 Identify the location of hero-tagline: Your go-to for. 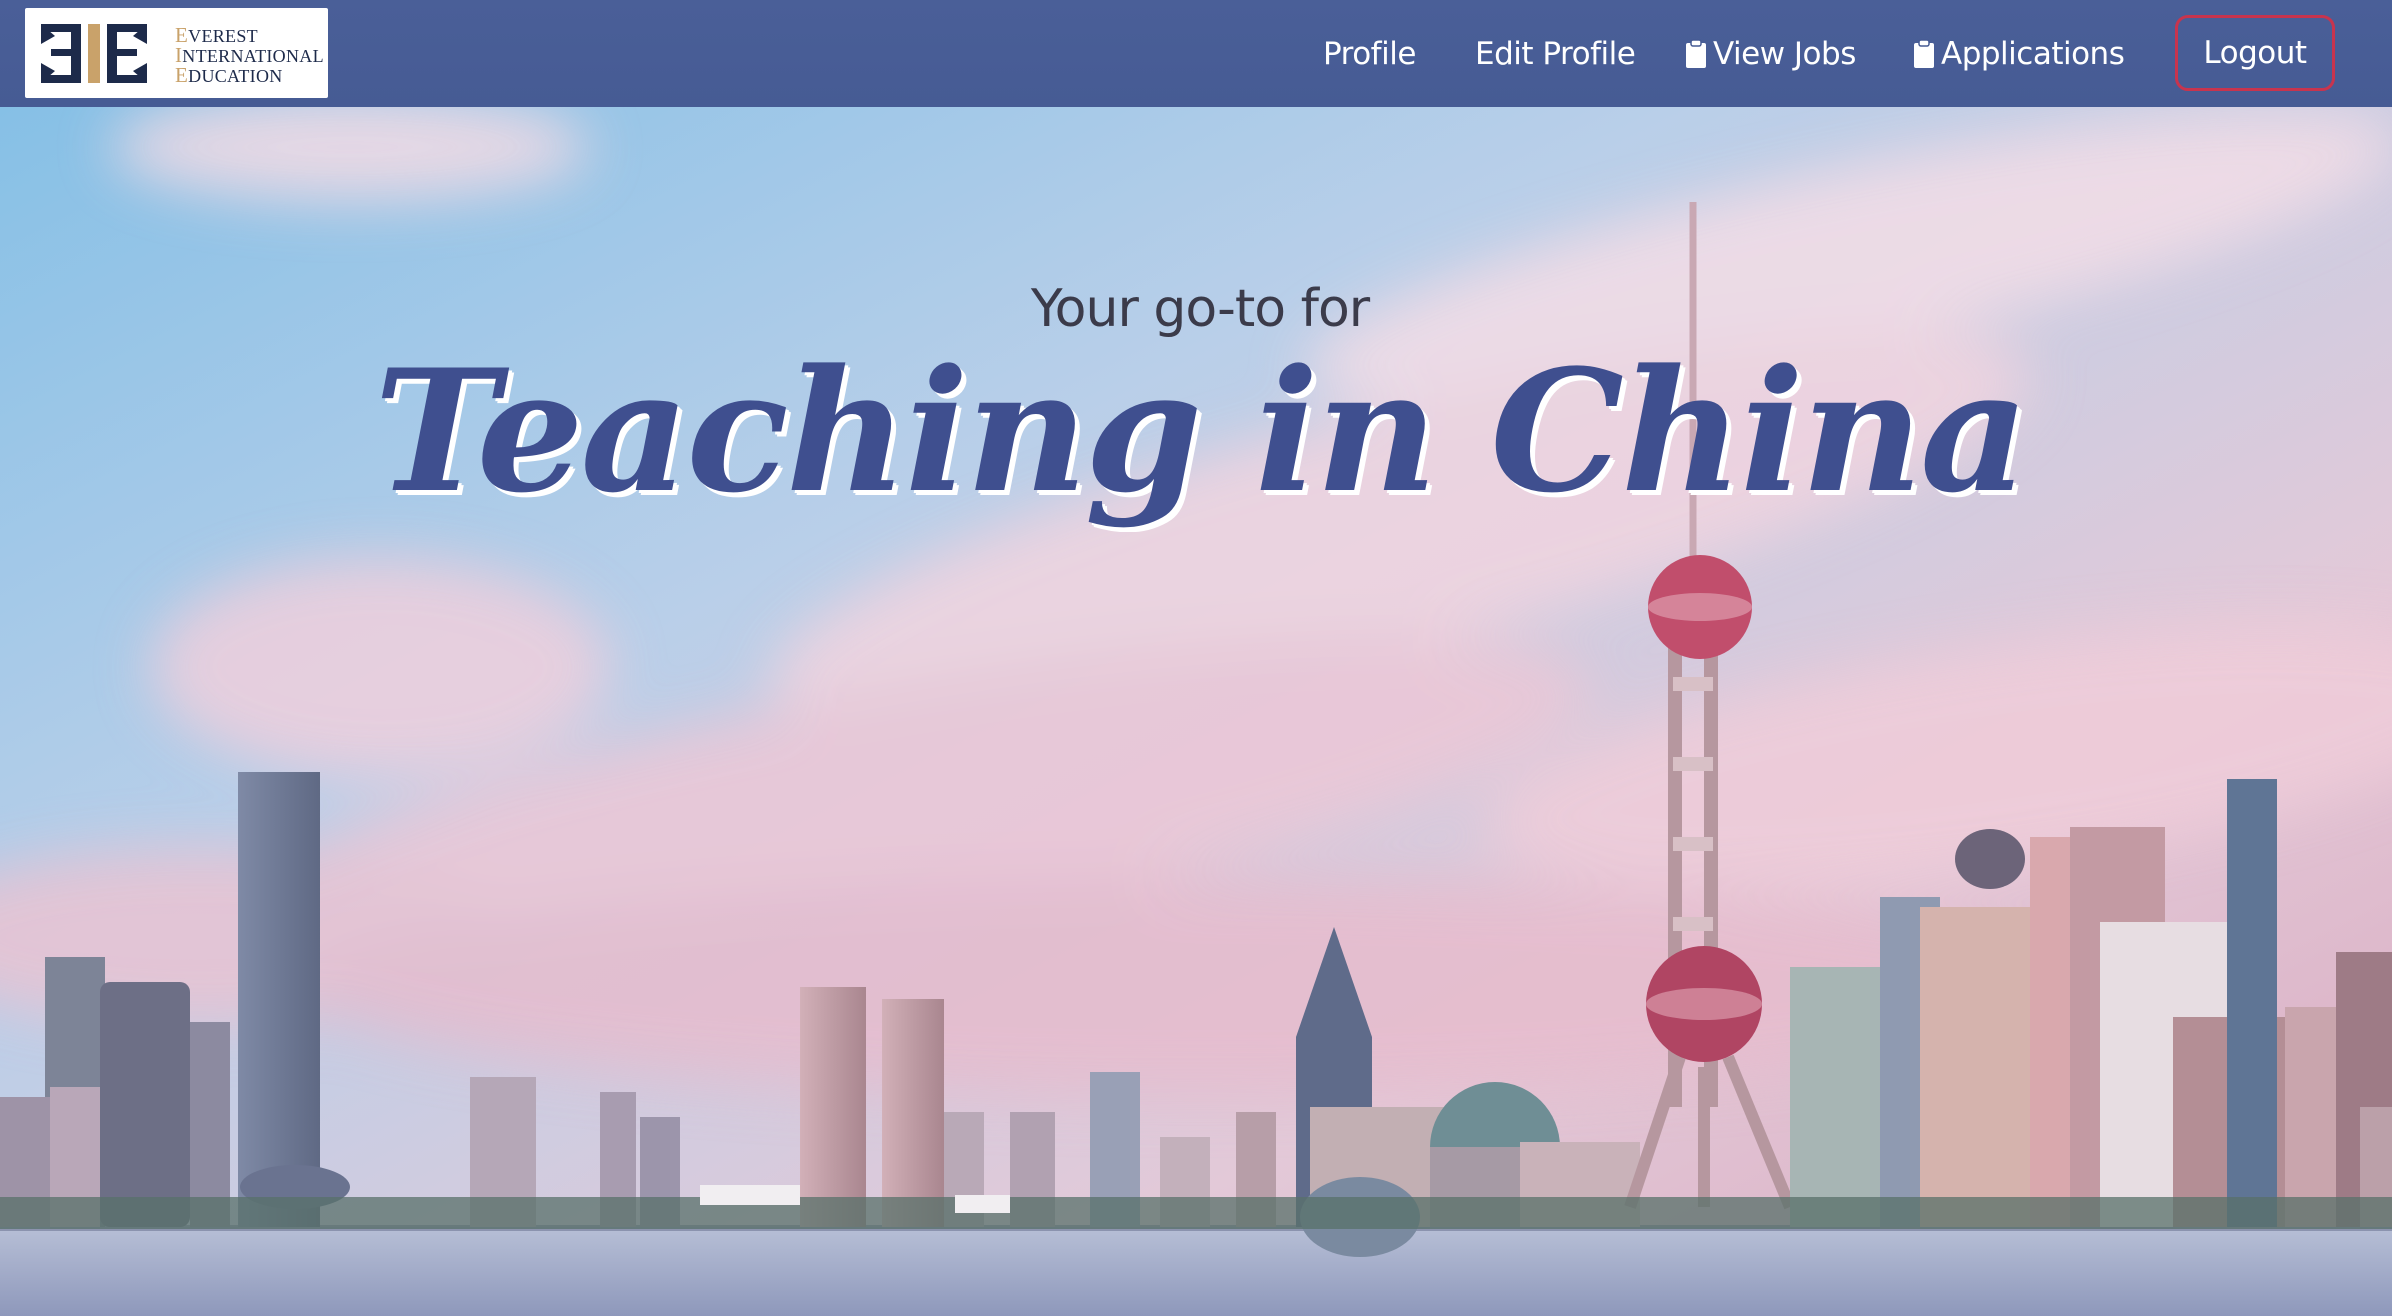
(1200, 309).